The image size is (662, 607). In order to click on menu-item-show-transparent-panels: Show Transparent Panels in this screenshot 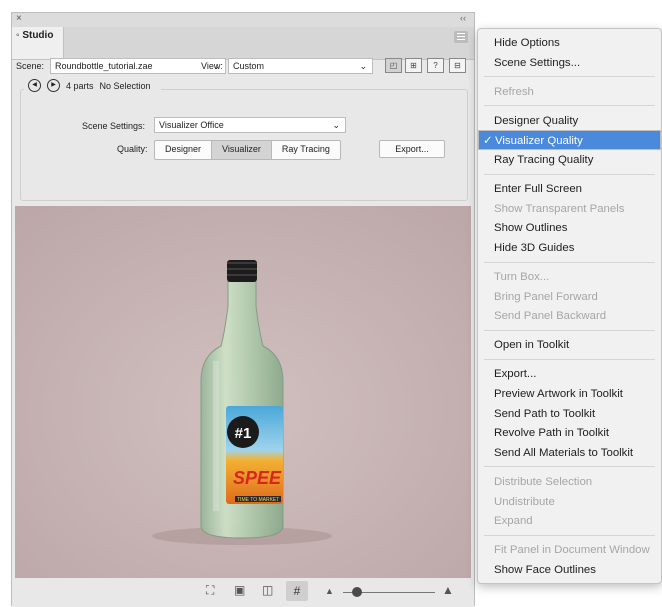, I will do `click(569, 209)`.